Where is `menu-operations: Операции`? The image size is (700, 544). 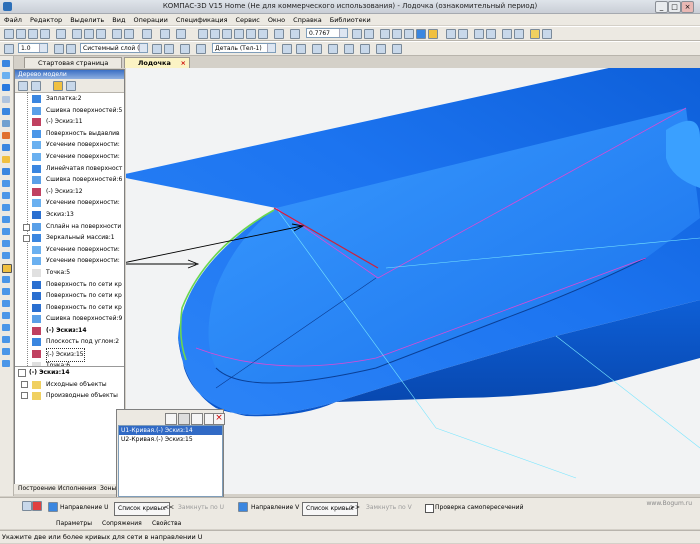 menu-operations: Операции is located at coordinates (150, 19).